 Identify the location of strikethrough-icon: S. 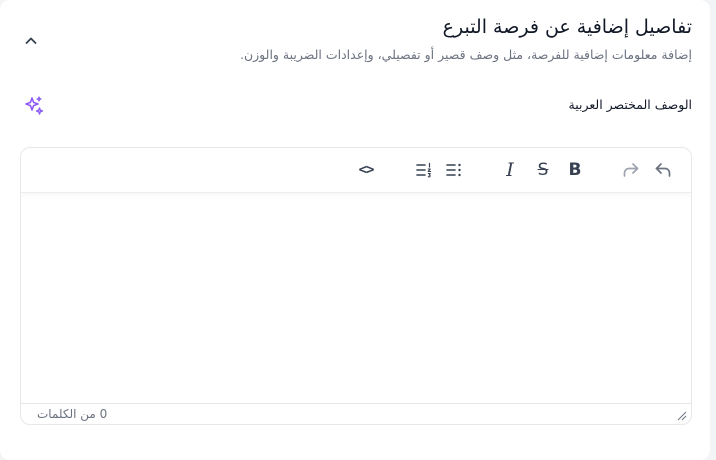
(543, 169).